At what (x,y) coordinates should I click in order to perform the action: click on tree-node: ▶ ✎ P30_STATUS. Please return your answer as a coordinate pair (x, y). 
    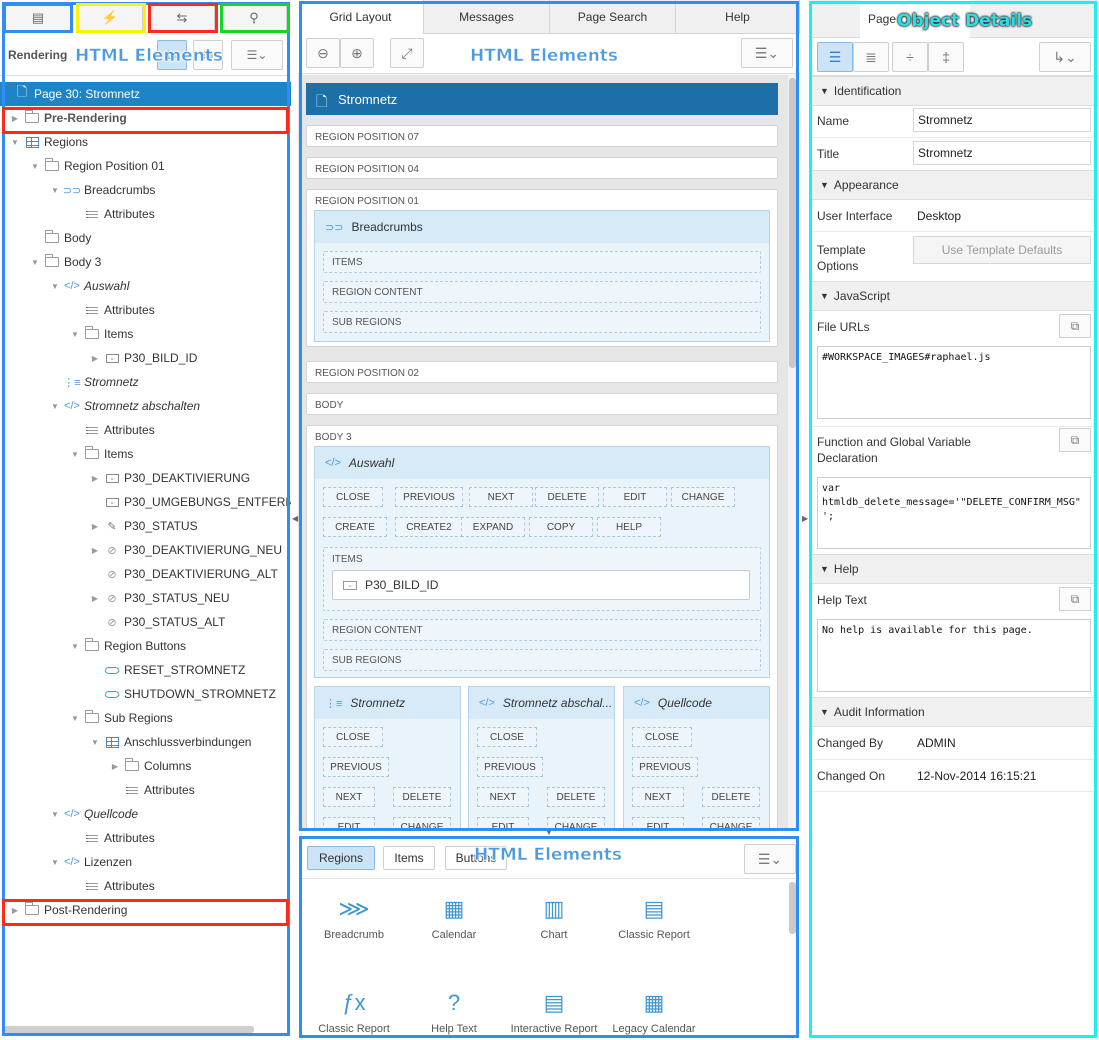
    Looking at the image, I should click on (145, 526).